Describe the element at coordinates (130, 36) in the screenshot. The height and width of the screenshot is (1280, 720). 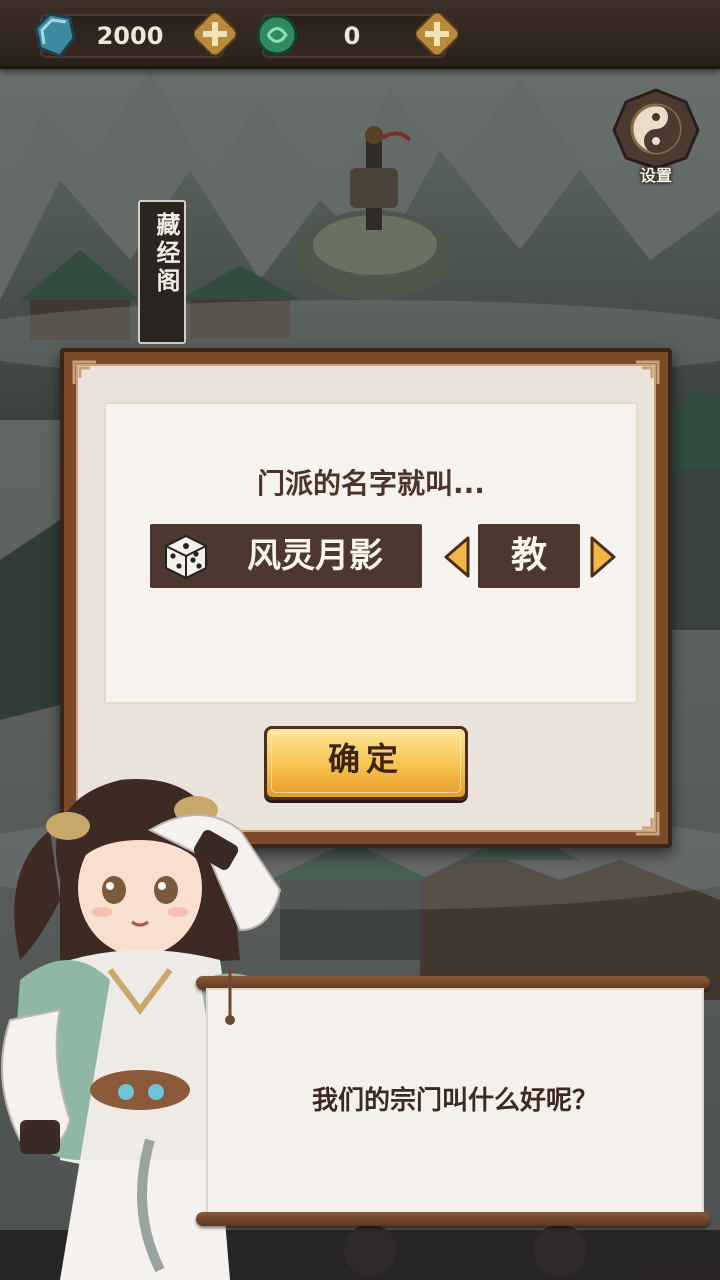
I see `currency-gem-value: 2000` at that location.